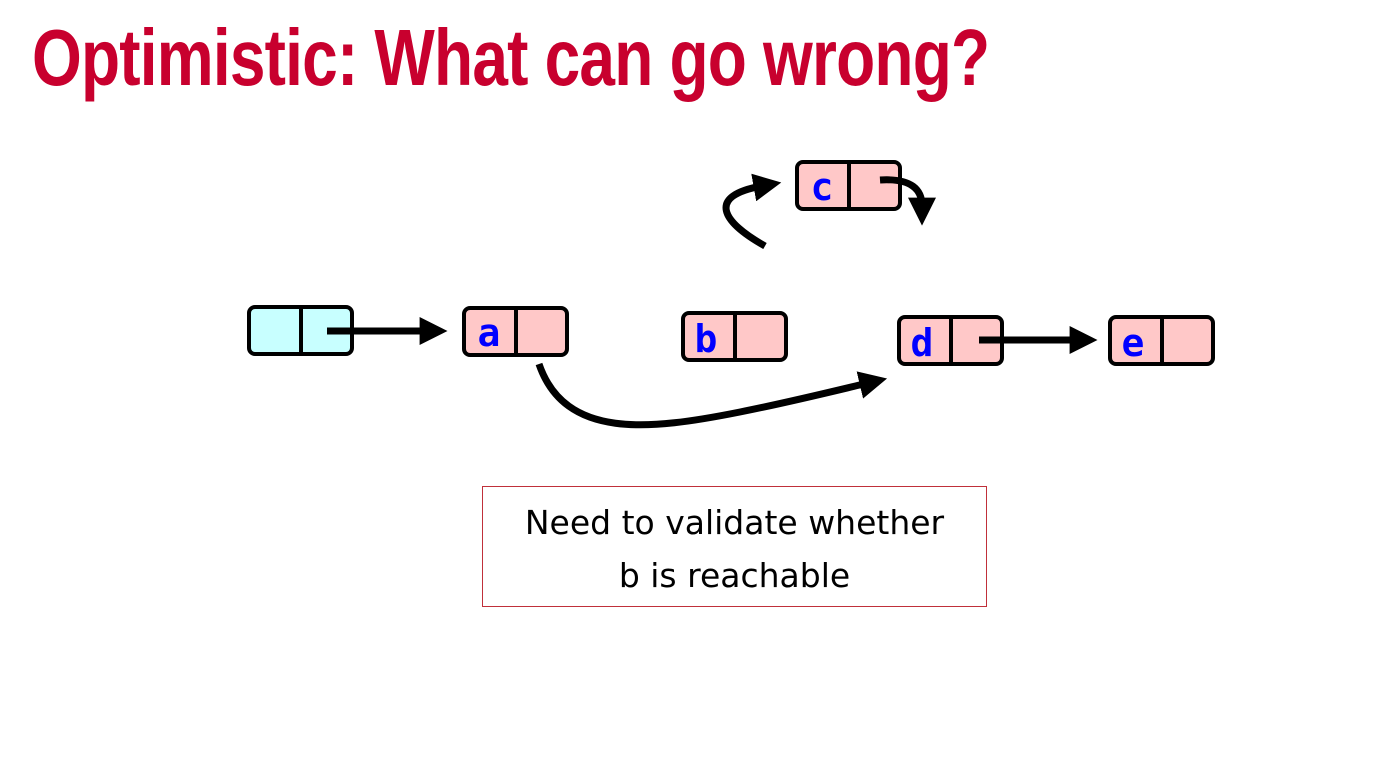 The width and height of the screenshot is (1379, 758). Describe the element at coordinates (734, 546) in the screenshot. I see `note-box: Need to validate whether b is reachable` at that location.